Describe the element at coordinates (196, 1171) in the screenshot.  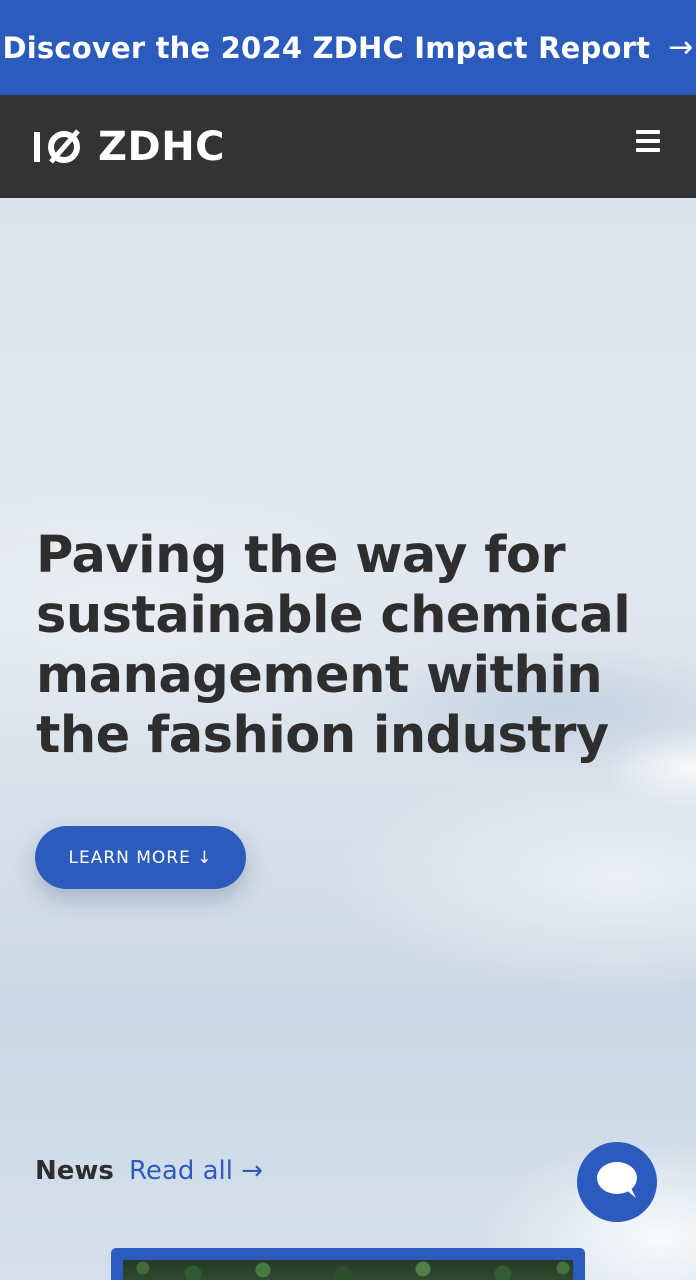
I see `read-all-link: Read all →` at that location.